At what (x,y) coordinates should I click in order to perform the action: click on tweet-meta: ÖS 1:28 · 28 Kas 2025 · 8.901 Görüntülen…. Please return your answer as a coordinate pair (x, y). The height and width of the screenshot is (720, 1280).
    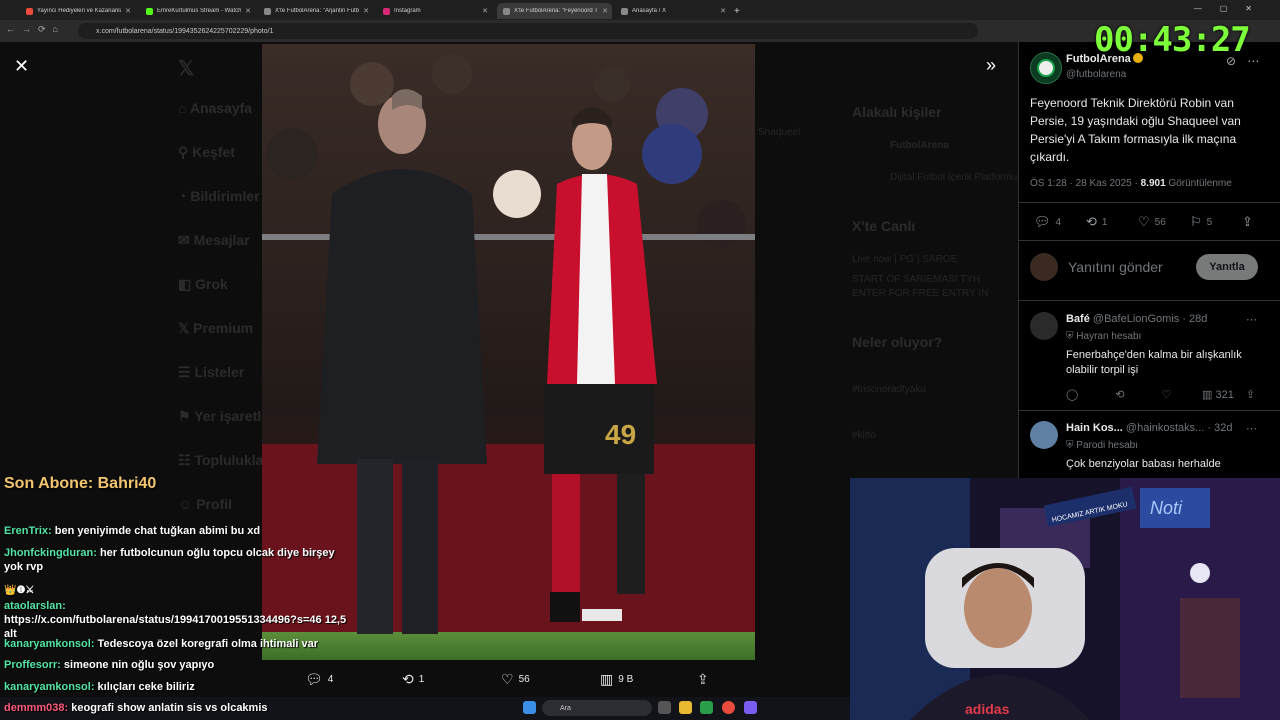
    Looking at the image, I should click on (1131, 183).